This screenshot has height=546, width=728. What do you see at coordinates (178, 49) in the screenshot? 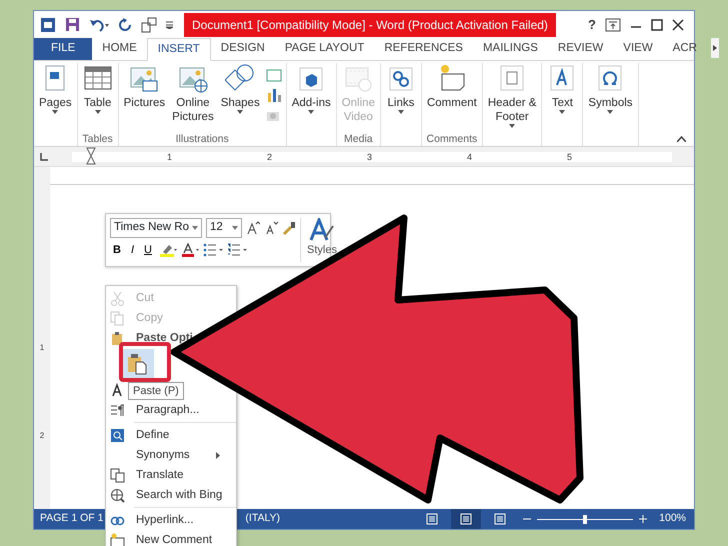
I see `ribbon-tab: INSERT` at bounding box center [178, 49].